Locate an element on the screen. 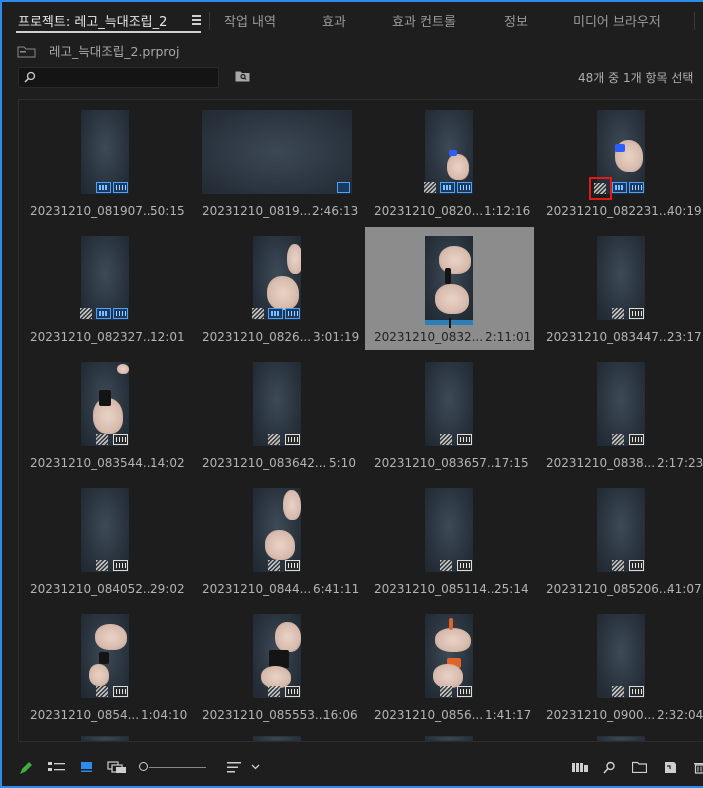 The image size is (703, 788). active-tab-indicator is located at coordinates (108, 32).